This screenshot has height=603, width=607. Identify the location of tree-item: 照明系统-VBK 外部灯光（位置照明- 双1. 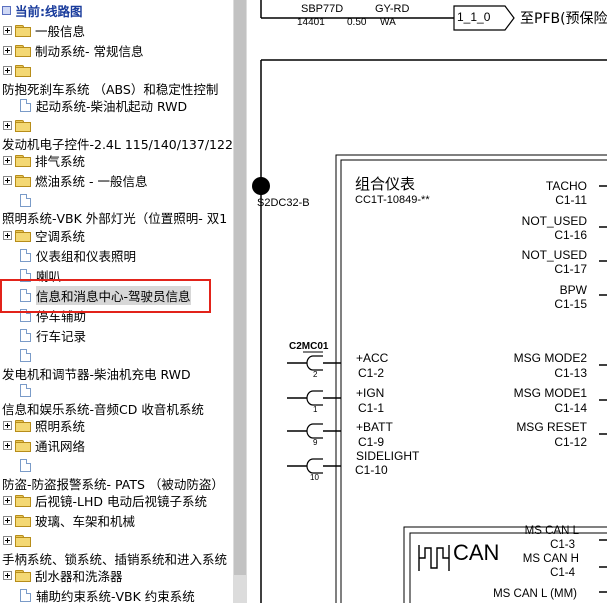
(114, 217).